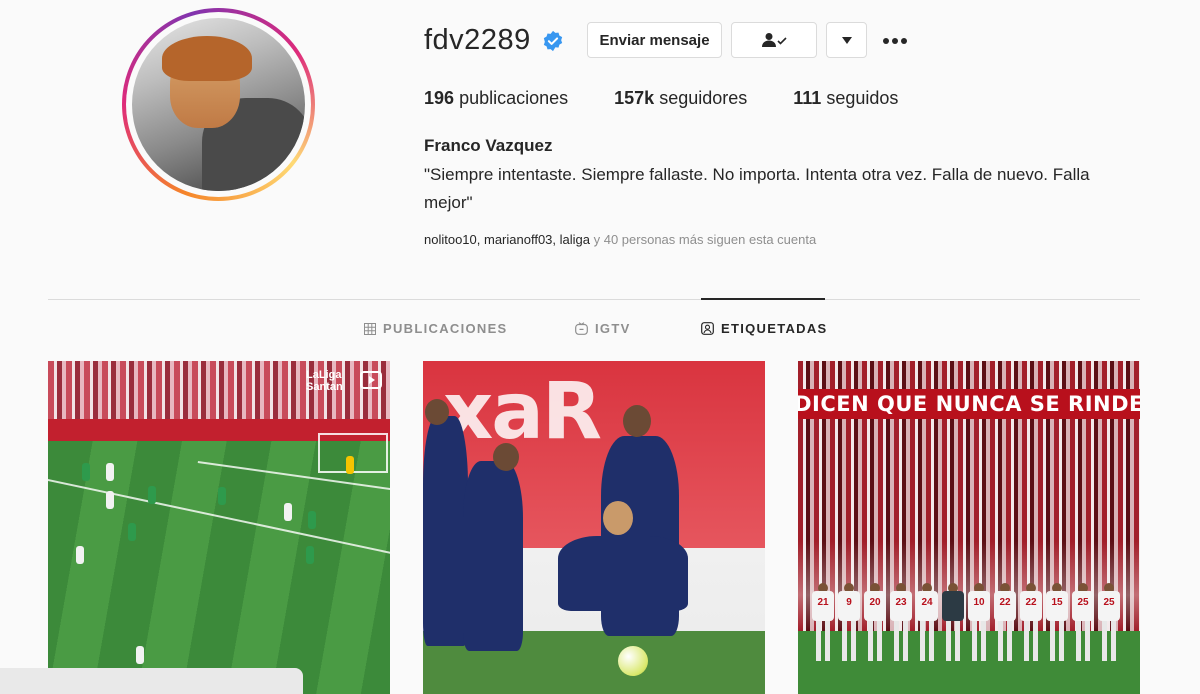 This screenshot has height=694, width=1200. I want to click on grid-icon, so click(370, 328).